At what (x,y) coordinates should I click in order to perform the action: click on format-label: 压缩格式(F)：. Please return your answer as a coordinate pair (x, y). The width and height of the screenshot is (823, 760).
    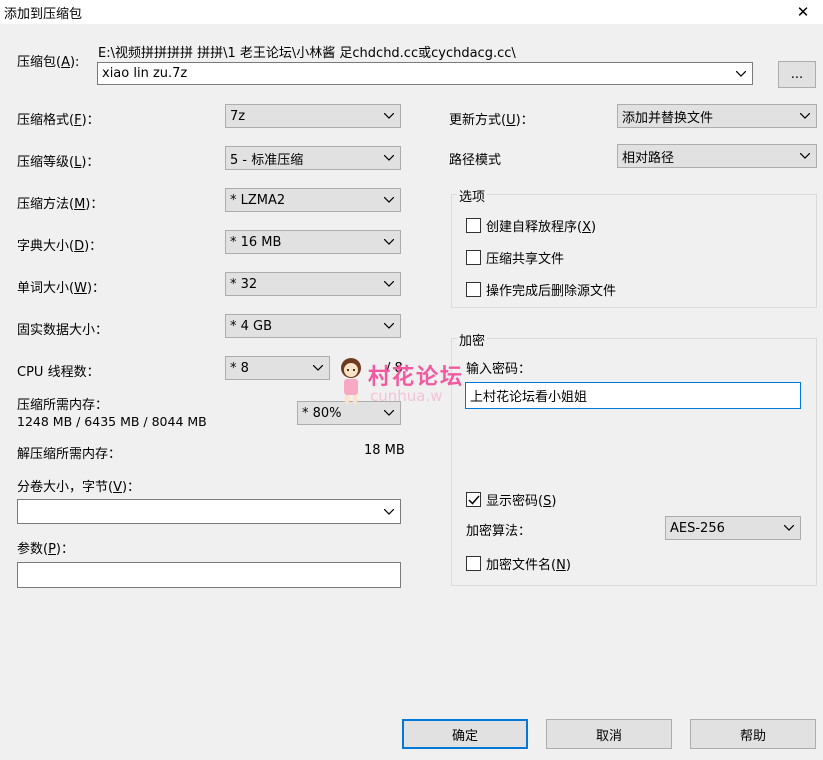
    Looking at the image, I should click on (58, 120).